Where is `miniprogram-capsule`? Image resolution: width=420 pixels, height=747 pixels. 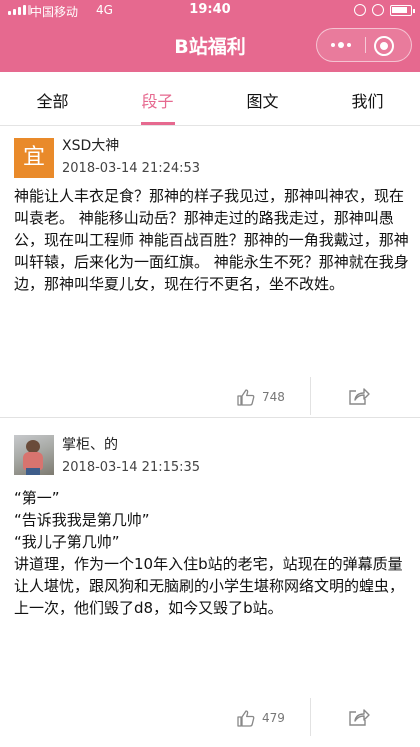
miniprogram-capsule is located at coordinates (364, 45).